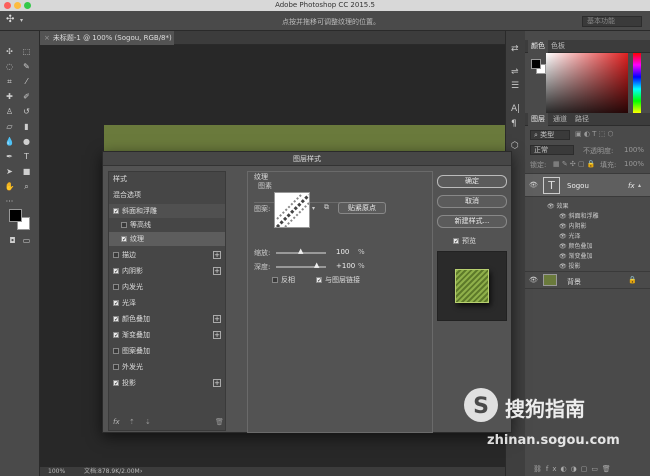  I want to click on layer-row-background: 👁 背景 🔒, so click(587, 280).